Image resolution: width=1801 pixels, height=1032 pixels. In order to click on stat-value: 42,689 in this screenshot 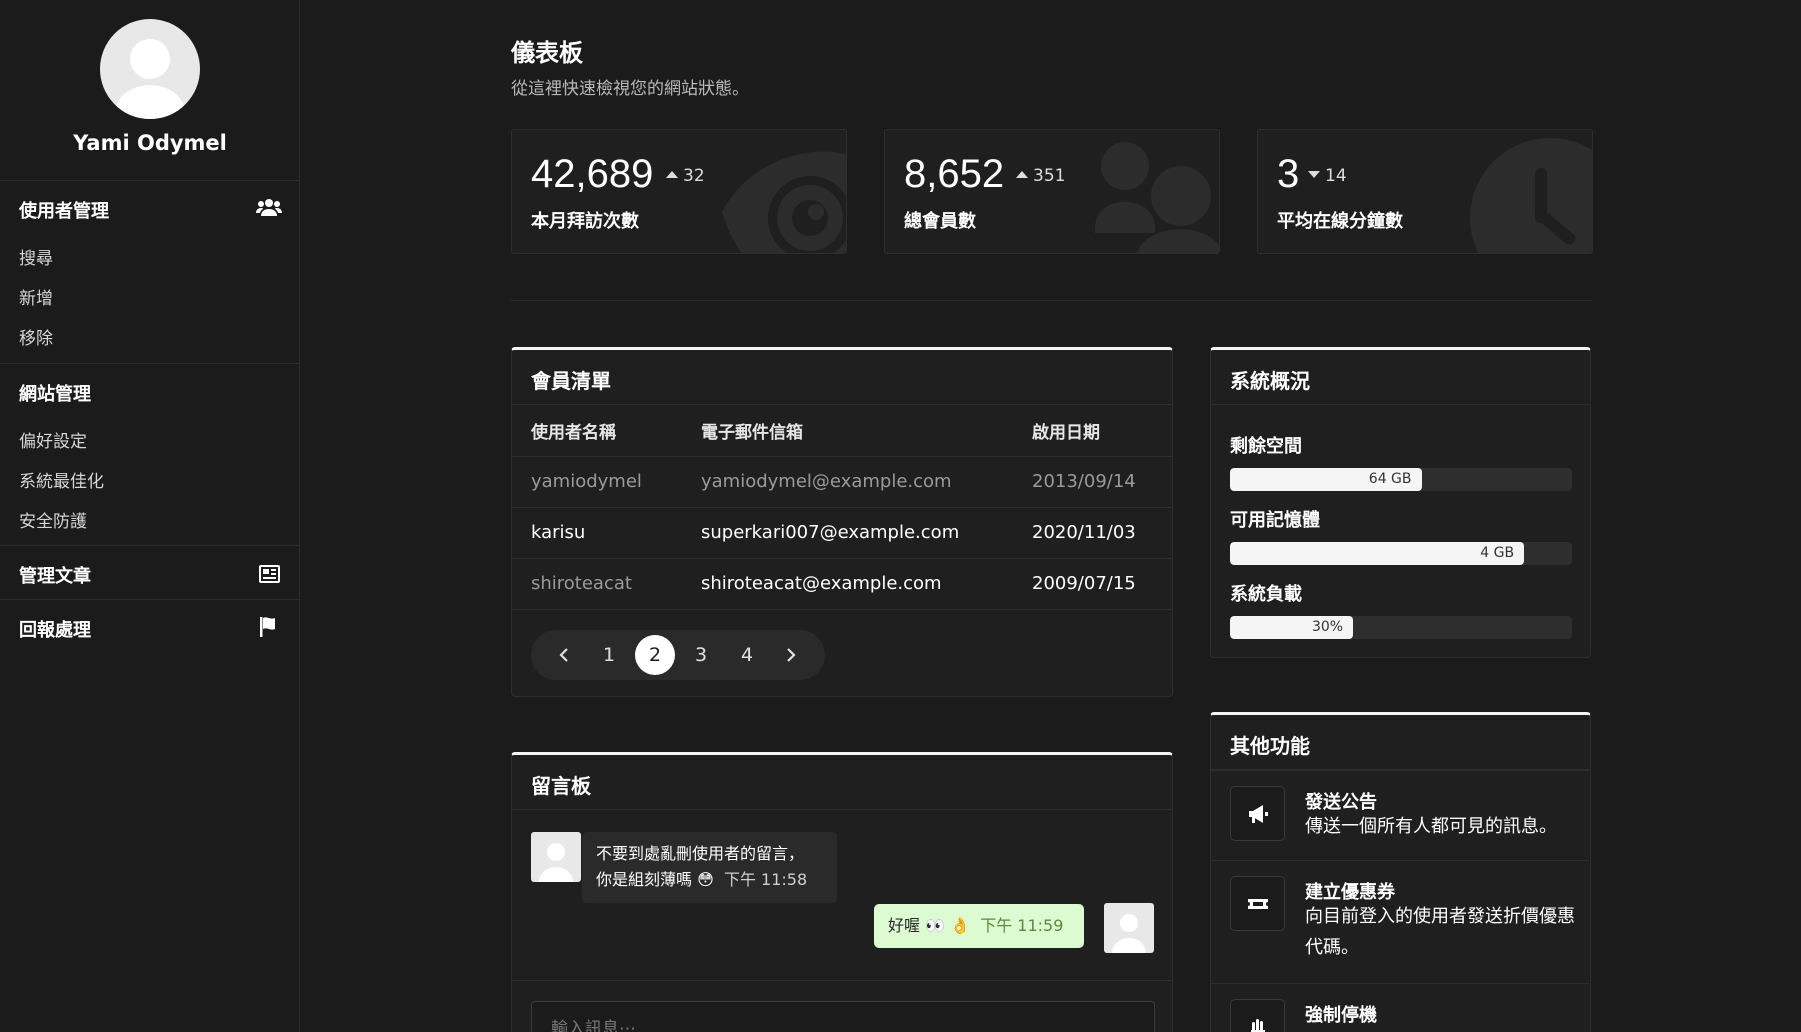, I will do `click(592, 174)`.